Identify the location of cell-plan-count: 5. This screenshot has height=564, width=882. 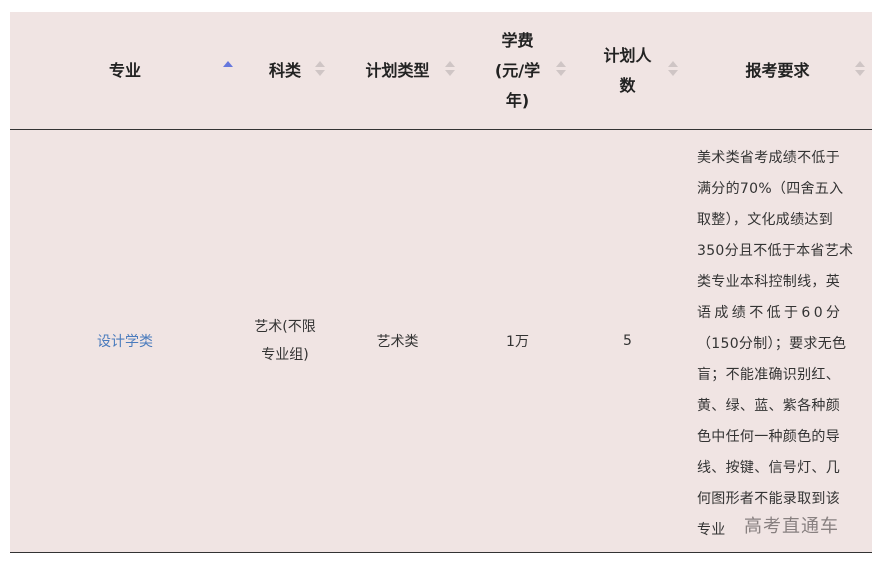
(627, 341).